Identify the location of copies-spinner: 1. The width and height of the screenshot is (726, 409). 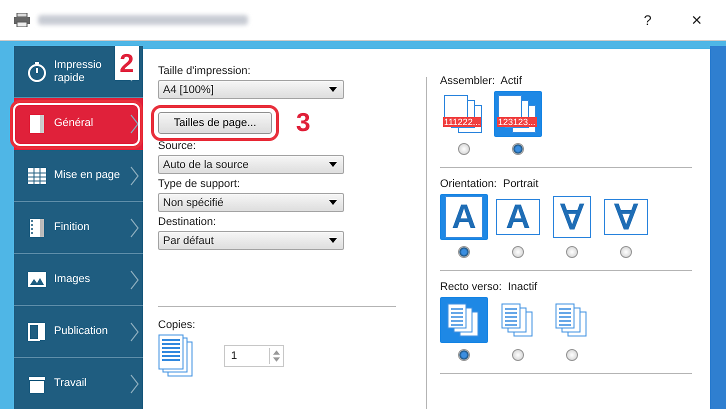
(254, 356).